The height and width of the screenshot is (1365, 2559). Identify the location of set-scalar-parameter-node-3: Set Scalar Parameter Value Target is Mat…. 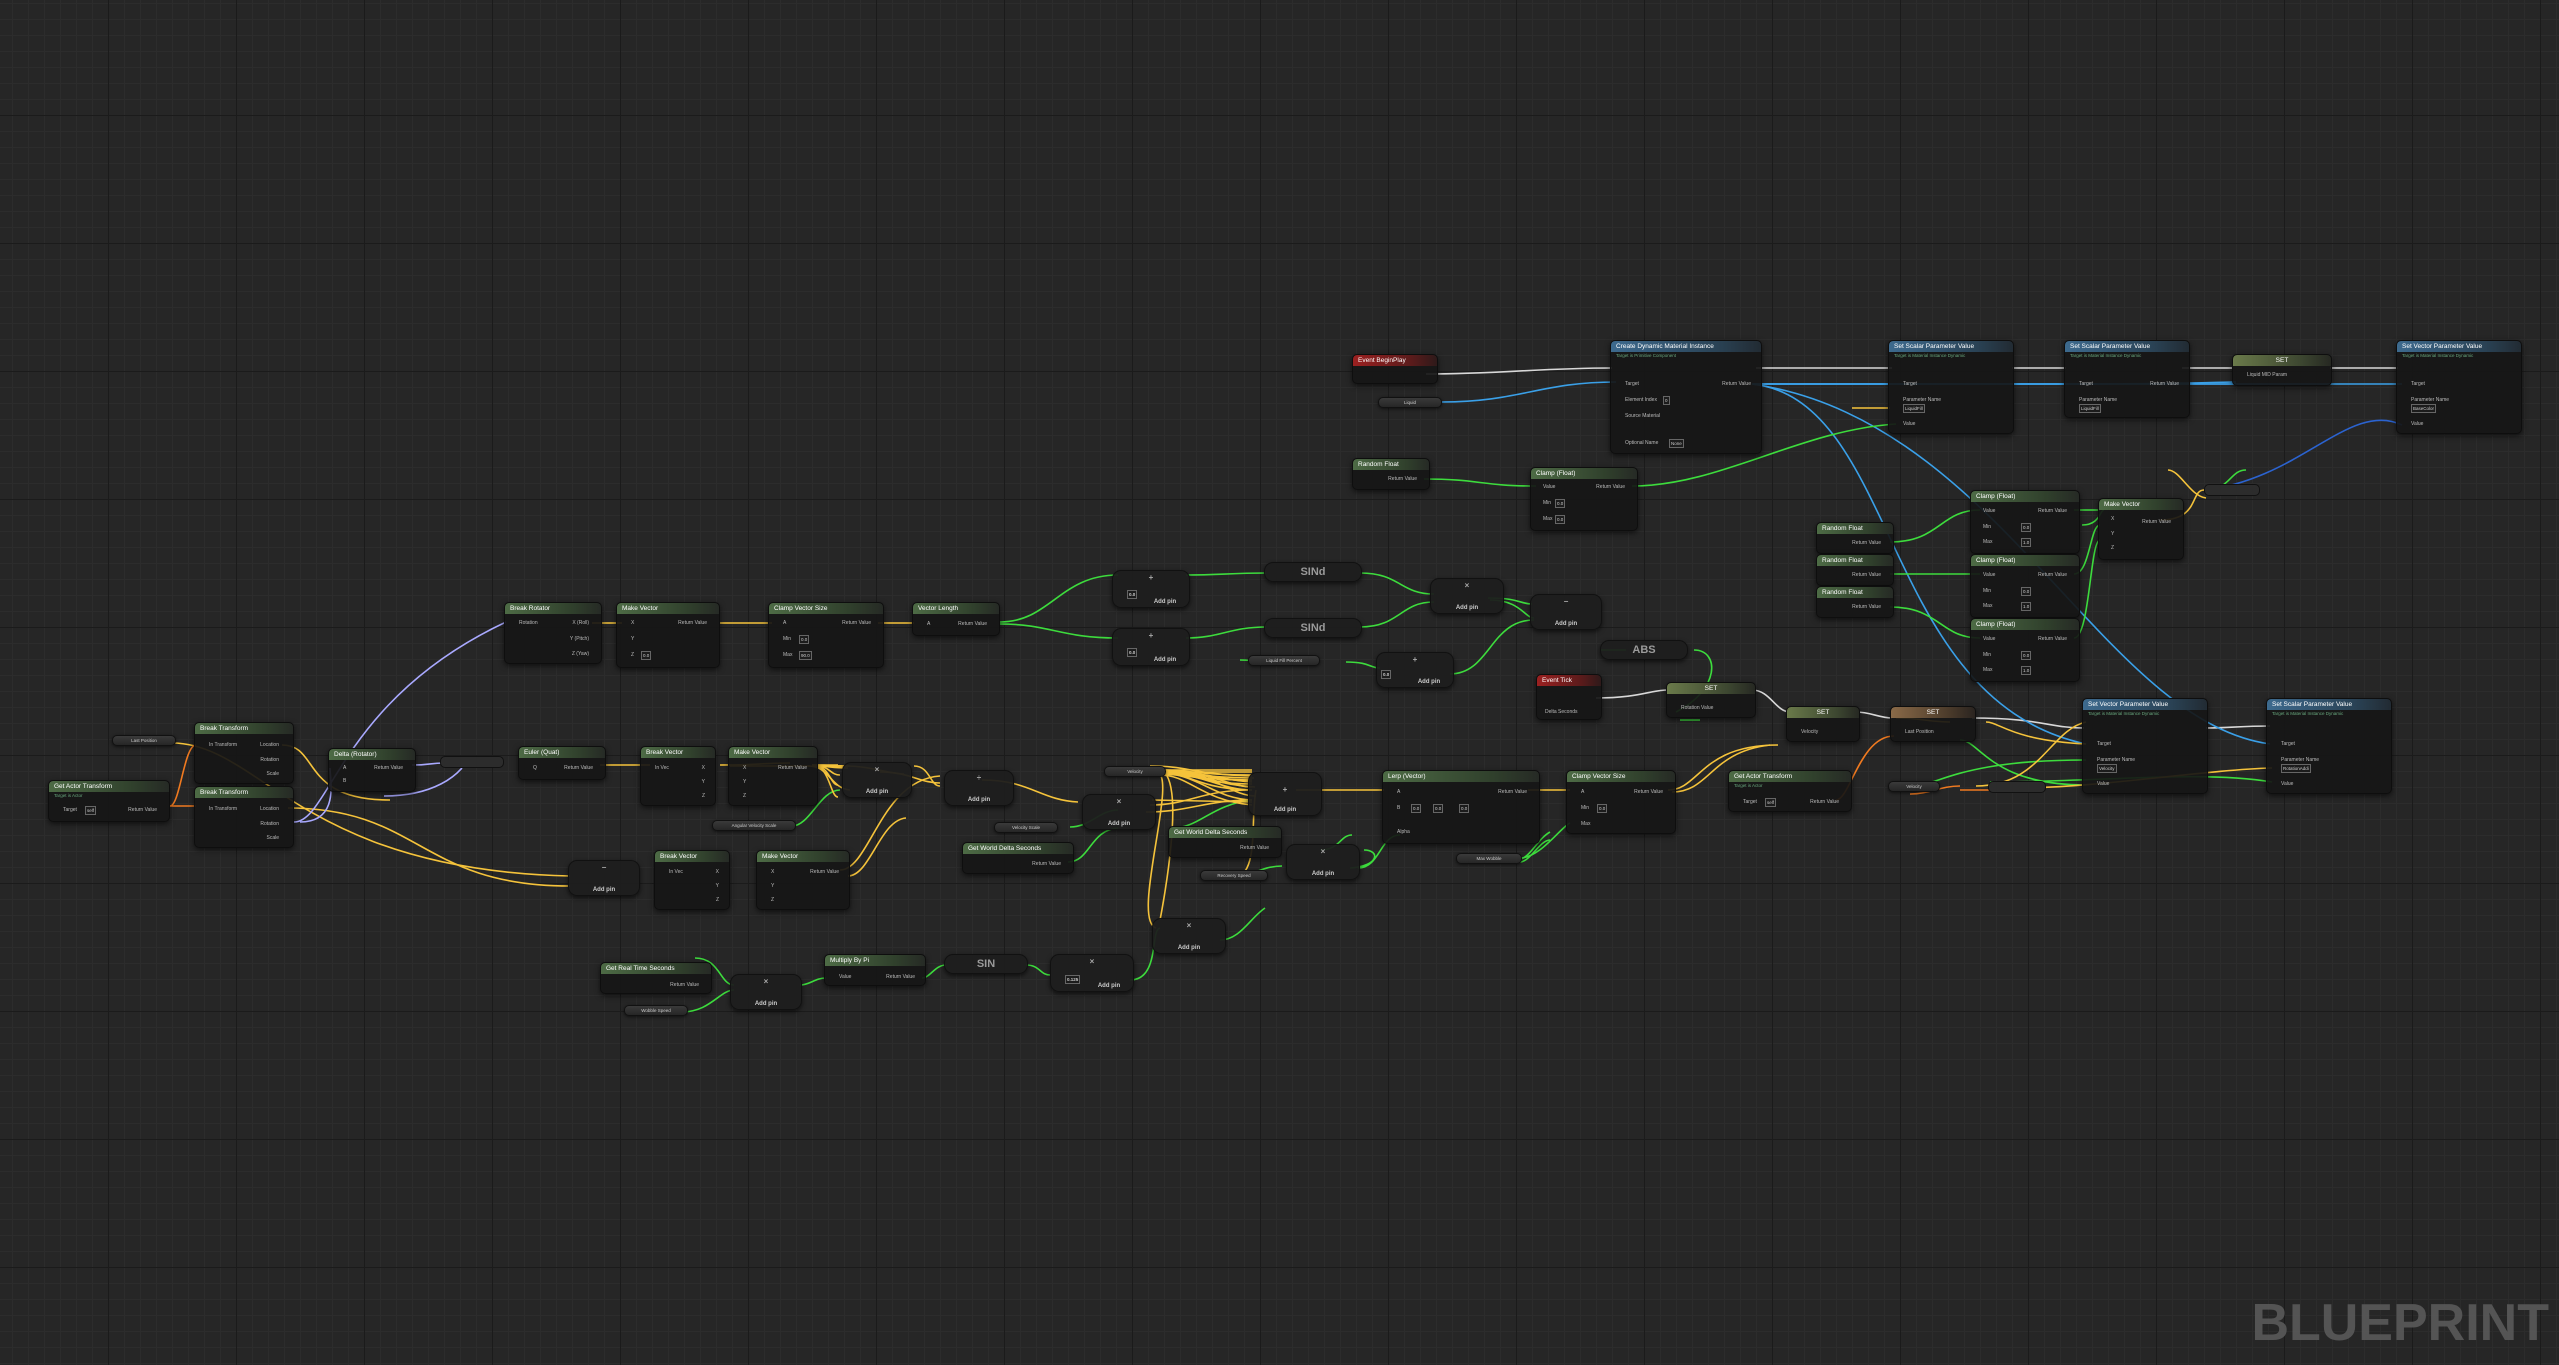
(2329, 746).